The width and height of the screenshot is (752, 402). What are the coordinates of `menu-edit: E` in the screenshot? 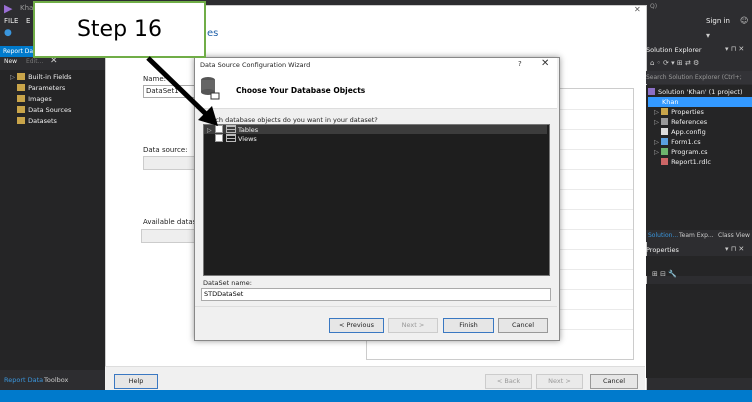 It's located at (28, 21).